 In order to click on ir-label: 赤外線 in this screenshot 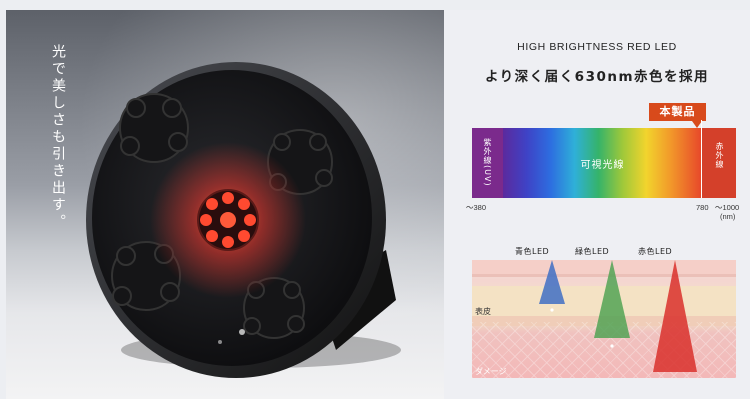, I will do `click(719, 155)`.